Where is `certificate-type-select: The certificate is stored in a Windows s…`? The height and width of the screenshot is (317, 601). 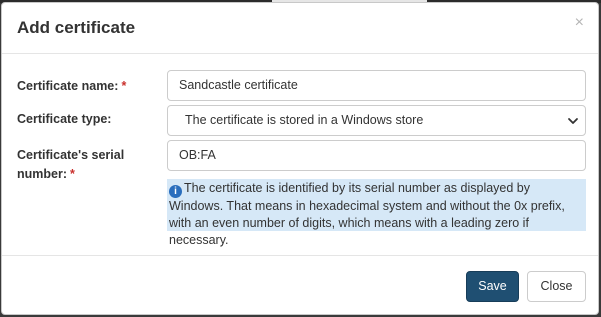
certificate-type-select: The certificate is stored in a Windows s… is located at coordinates (376, 120).